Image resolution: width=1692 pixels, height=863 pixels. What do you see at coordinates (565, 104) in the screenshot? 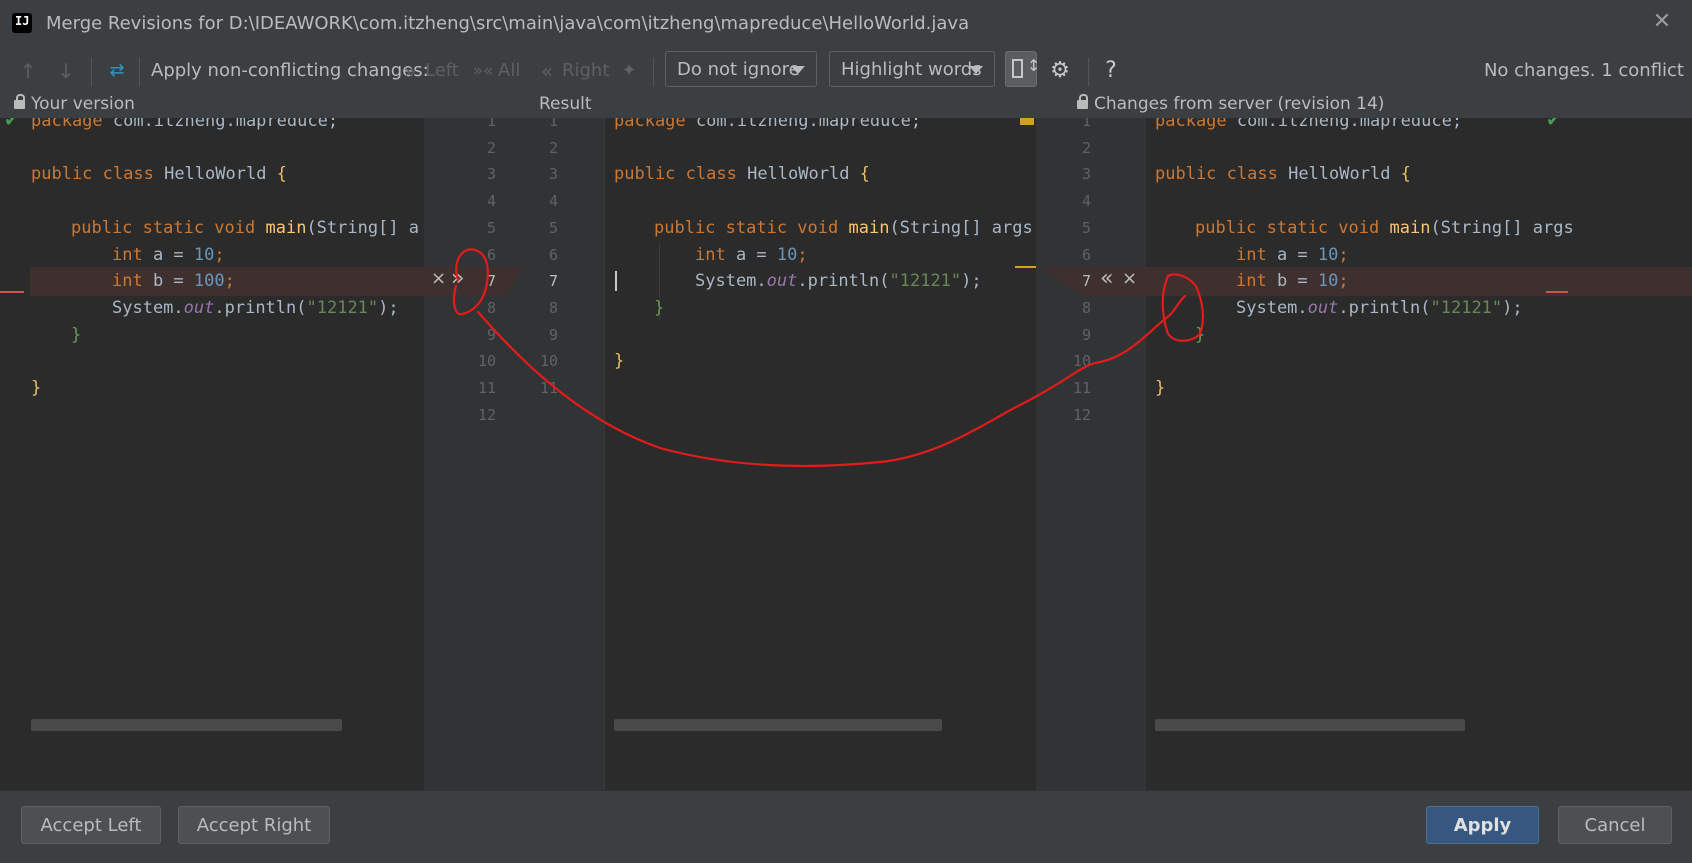
I see `center-panel-title: Result` at bounding box center [565, 104].